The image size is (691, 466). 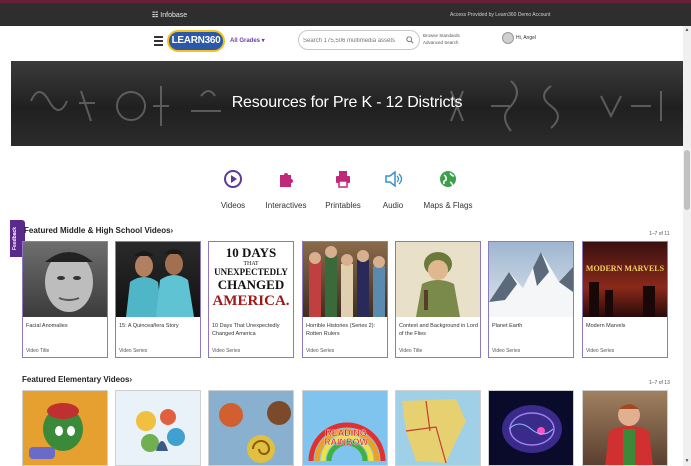 What do you see at coordinates (393, 205) in the screenshot?
I see `category-label: Audio` at bounding box center [393, 205].